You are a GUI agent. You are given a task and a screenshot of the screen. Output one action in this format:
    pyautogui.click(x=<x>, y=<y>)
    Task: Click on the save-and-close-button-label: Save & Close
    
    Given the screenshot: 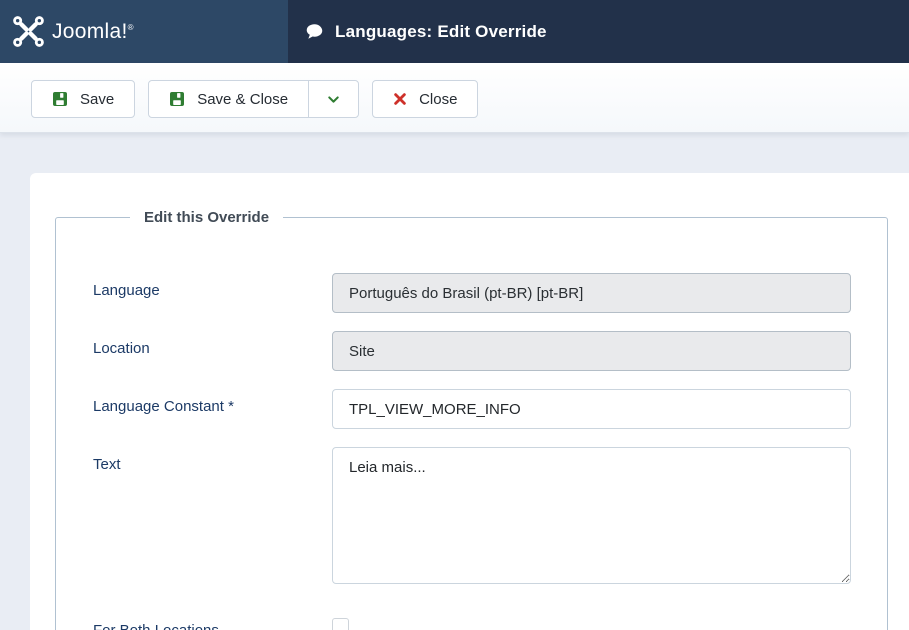 What is the action you would take?
    pyautogui.click(x=243, y=99)
    